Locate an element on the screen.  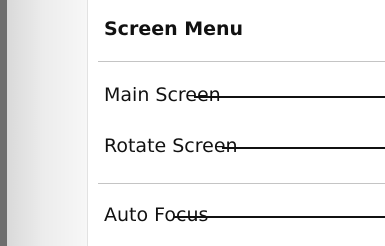
callout-line-main-screen is located at coordinates (289, 97).